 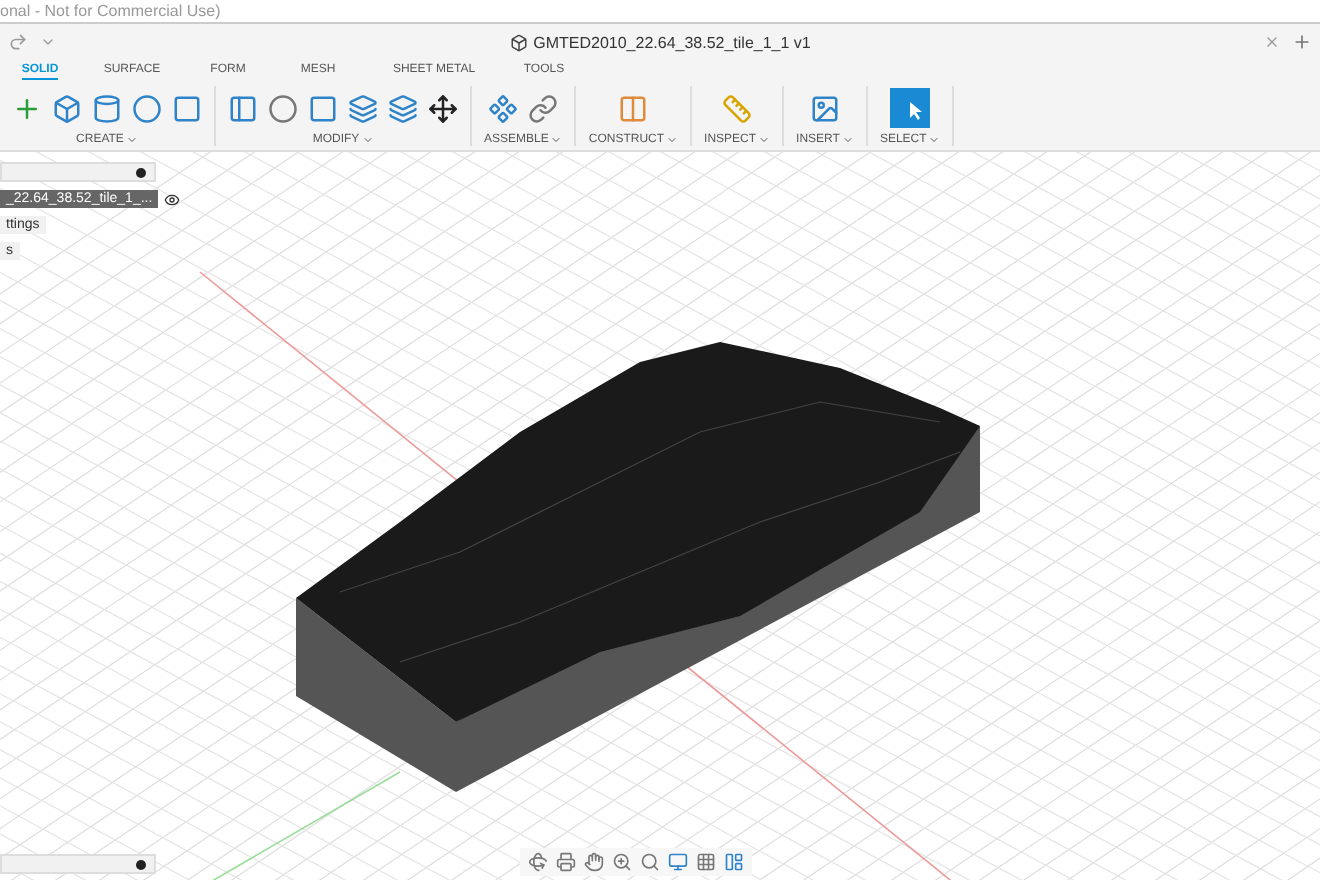 I want to click on plus-icon, so click(x=27, y=108).